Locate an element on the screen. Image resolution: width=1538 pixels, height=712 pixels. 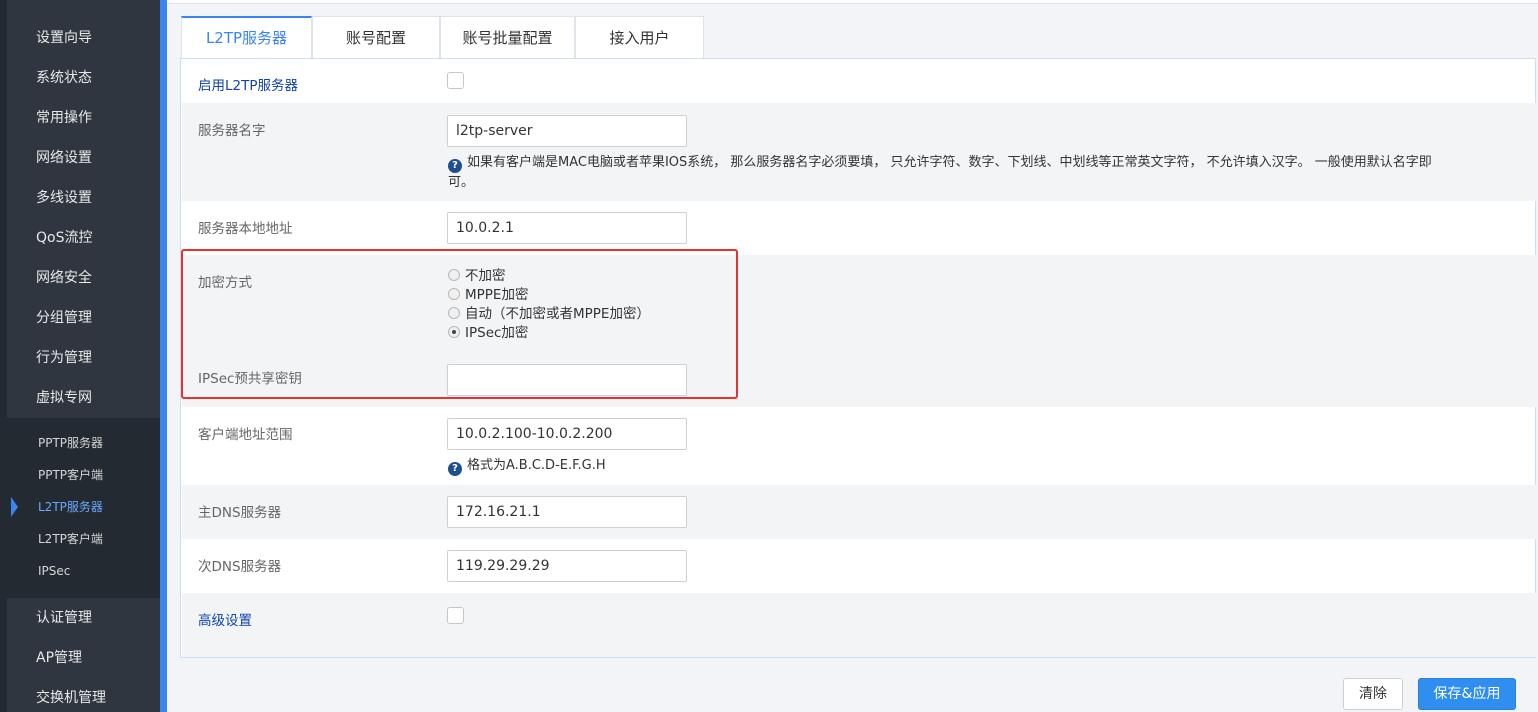
dns1-input: 172.16.21.1 is located at coordinates (567, 512).